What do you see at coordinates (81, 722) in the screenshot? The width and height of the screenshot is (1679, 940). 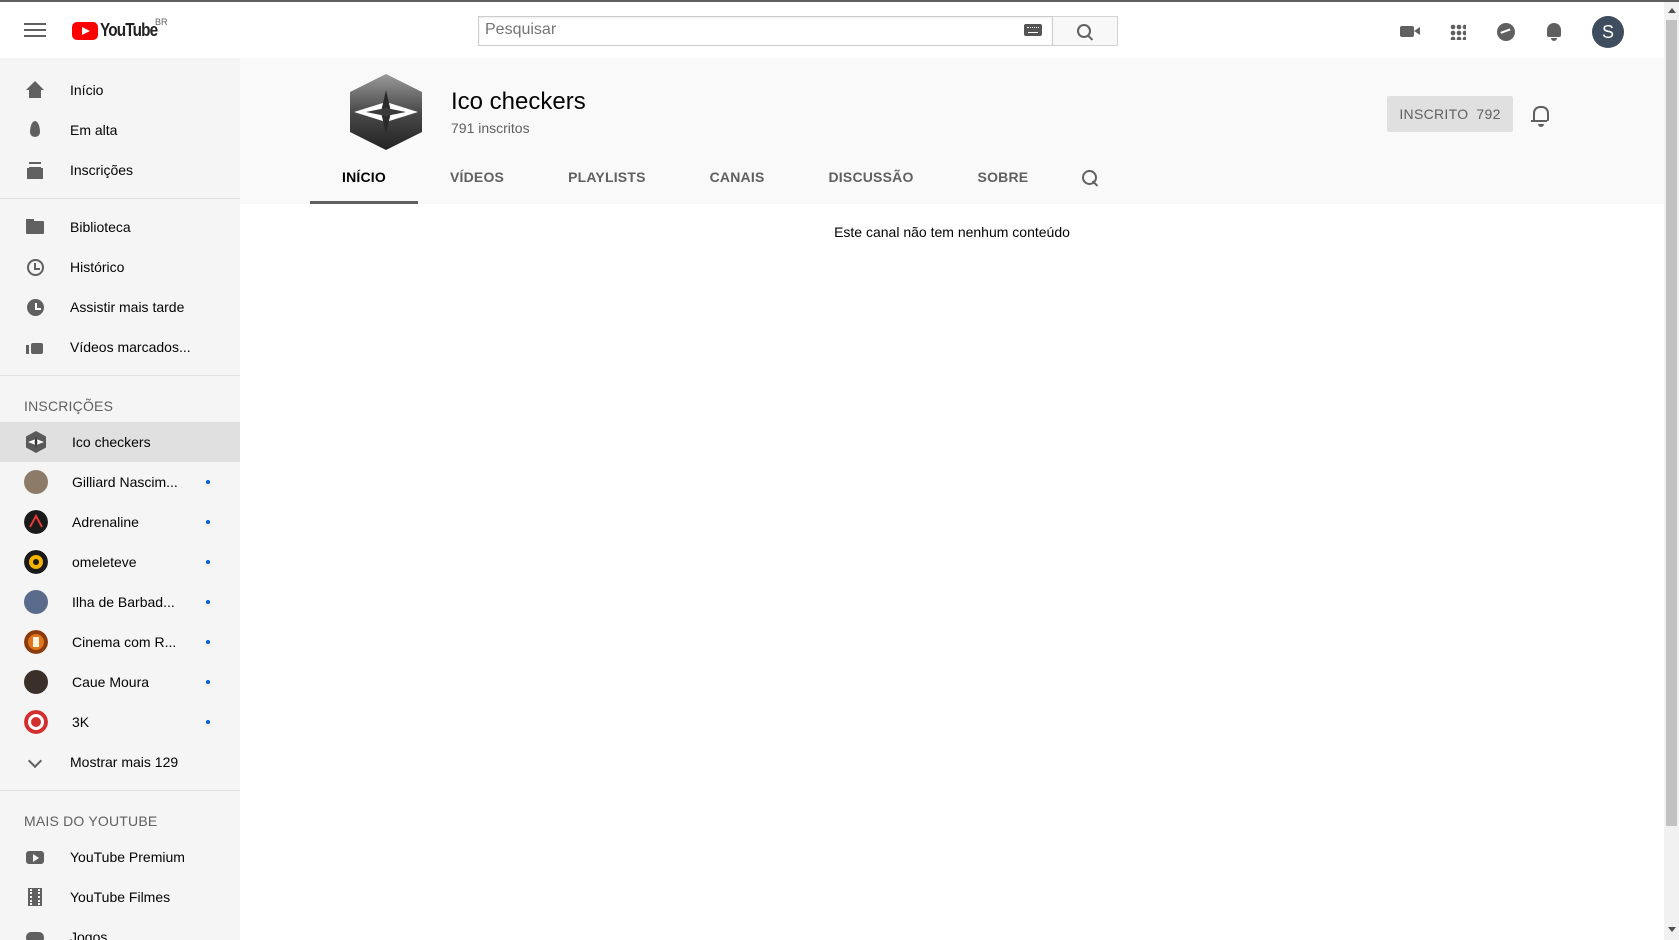 I see `sidebar-item-label: 3K` at bounding box center [81, 722].